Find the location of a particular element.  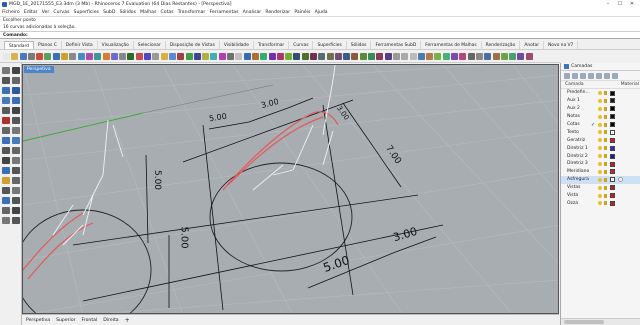

layers-scrollbar is located at coordinates (600, 321).